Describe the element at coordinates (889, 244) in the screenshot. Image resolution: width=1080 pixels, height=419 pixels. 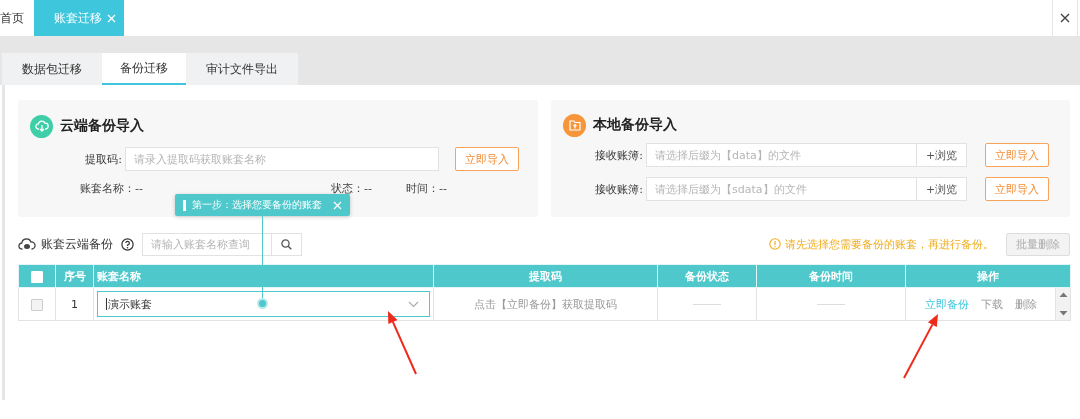
I see `warning-text: 请先选择您需要备份的账套，再进行备份。` at that location.